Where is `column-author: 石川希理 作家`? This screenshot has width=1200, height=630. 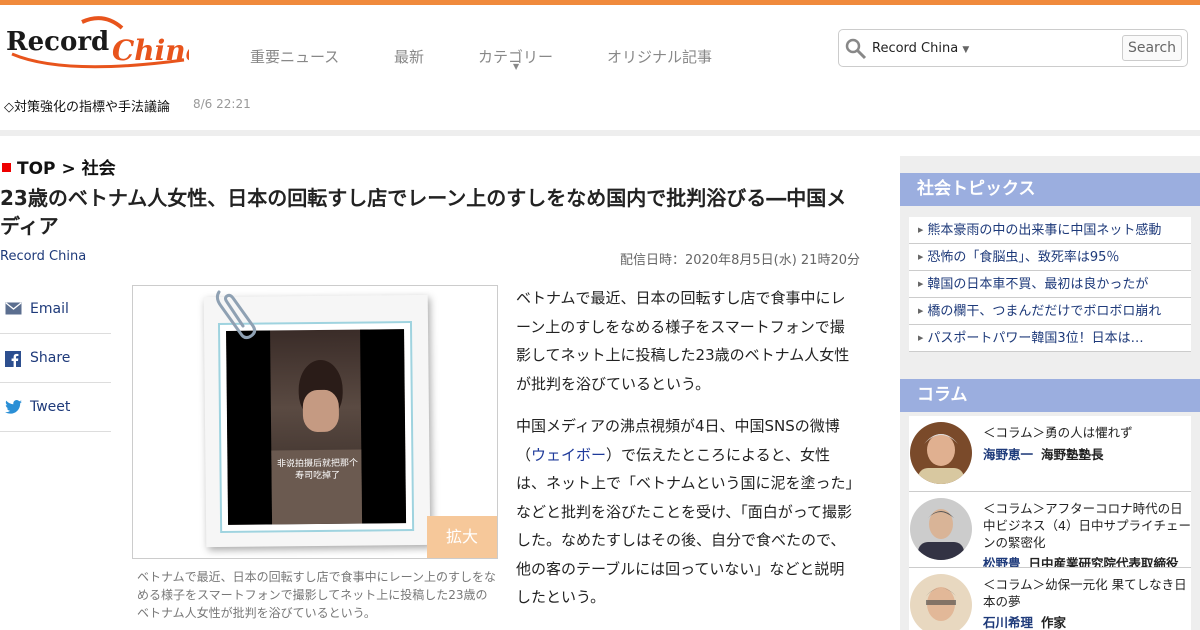
column-author: 石川希理 作家 is located at coordinates (1024, 621).